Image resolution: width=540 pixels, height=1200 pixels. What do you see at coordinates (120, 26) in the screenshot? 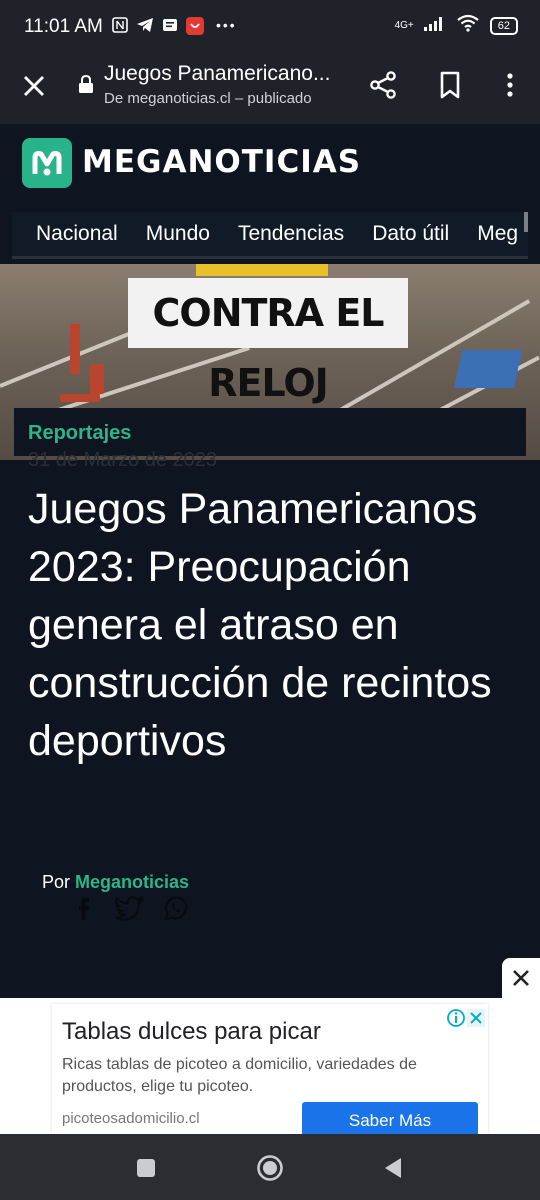
I see `nfc-icon` at bounding box center [120, 26].